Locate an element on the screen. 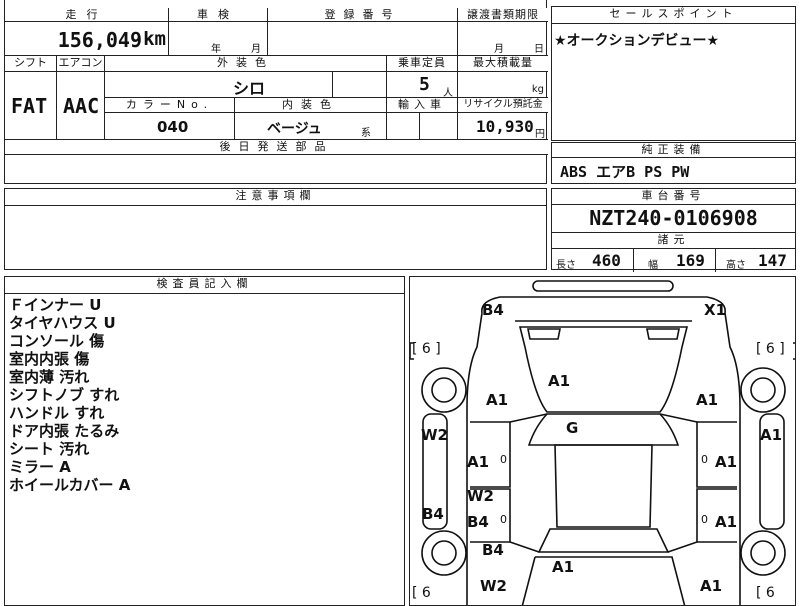  inspection-month: 月 is located at coordinates (256, 49).